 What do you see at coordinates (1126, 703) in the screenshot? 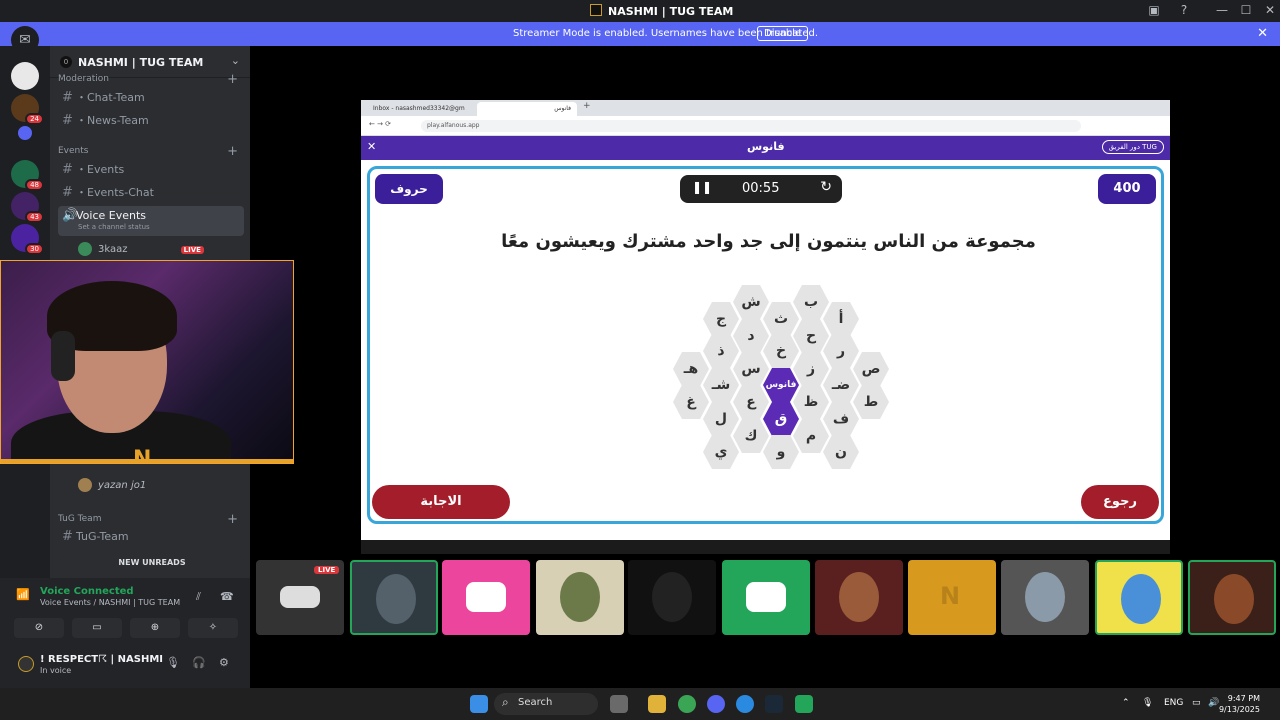
I see `tray-chevron-icon: ⌃` at bounding box center [1126, 703].